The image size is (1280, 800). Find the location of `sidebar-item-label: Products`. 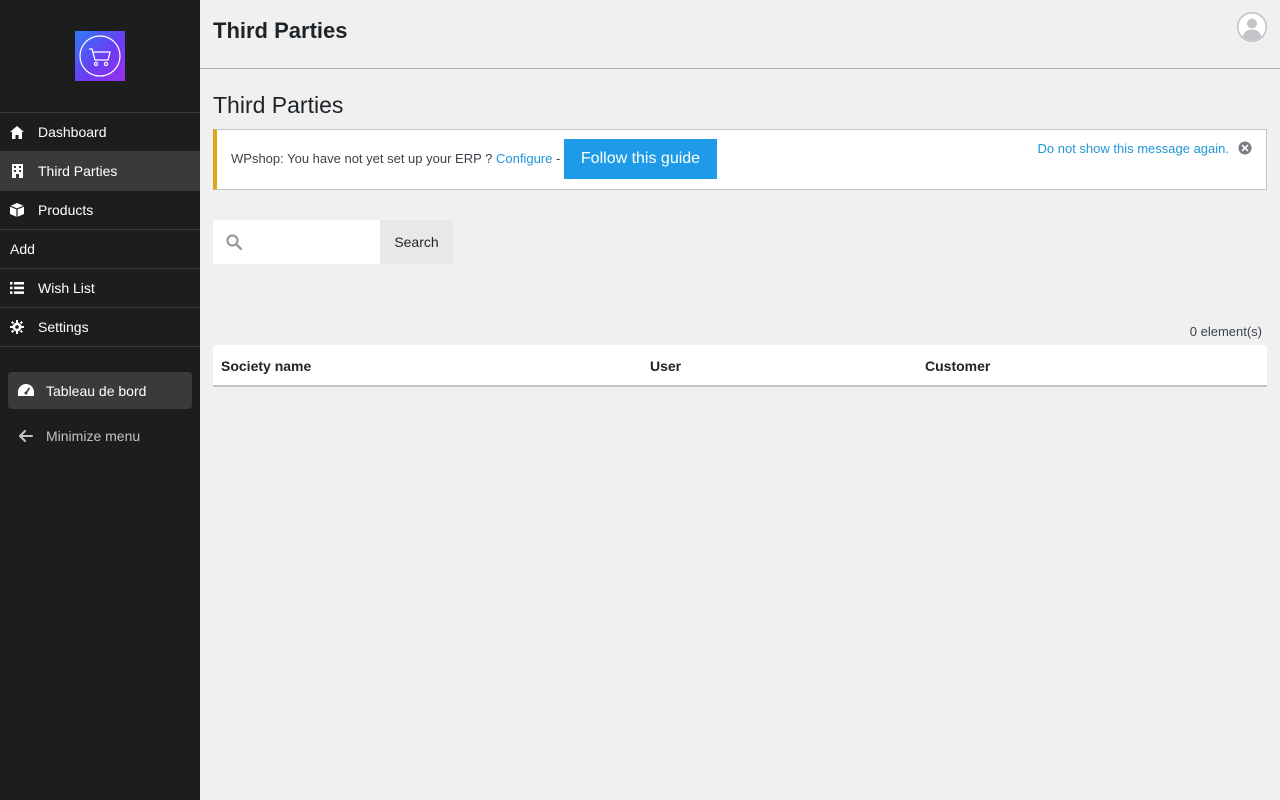

sidebar-item-label: Products is located at coordinates (66, 210).